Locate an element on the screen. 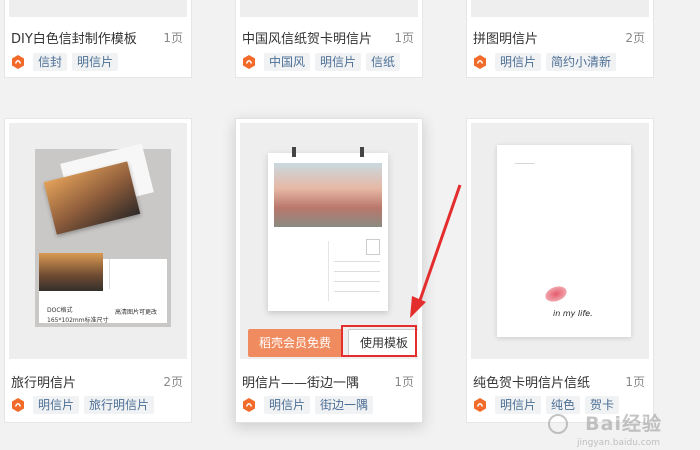 The width and height of the screenshot is (700, 450). watermark-url: jingyan.baidu.com is located at coordinates (618, 443).